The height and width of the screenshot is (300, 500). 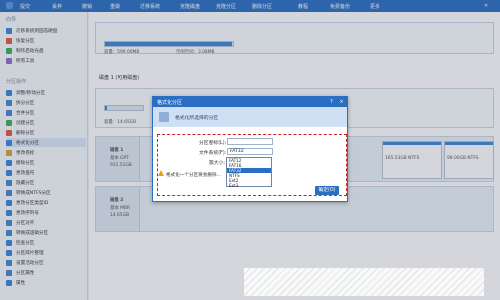 What do you see at coordinates (217, 163) in the screenshot?
I see `cluster-label: 簇大小:` at bounding box center [217, 163].